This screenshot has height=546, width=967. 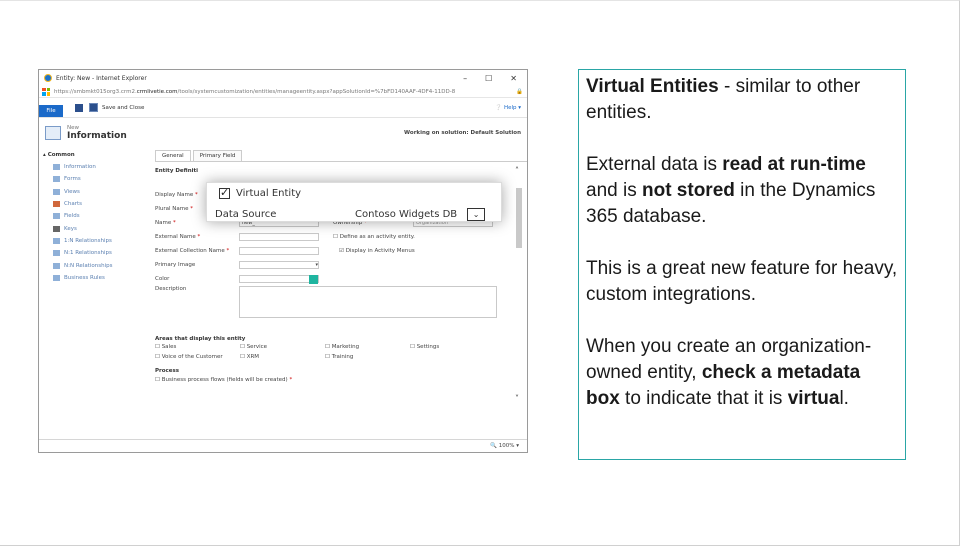 What do you see at coordinates (495, 78) in the screenshot?
I see `window-controls: – ☐ ✕` at bounding box center [495, 78].